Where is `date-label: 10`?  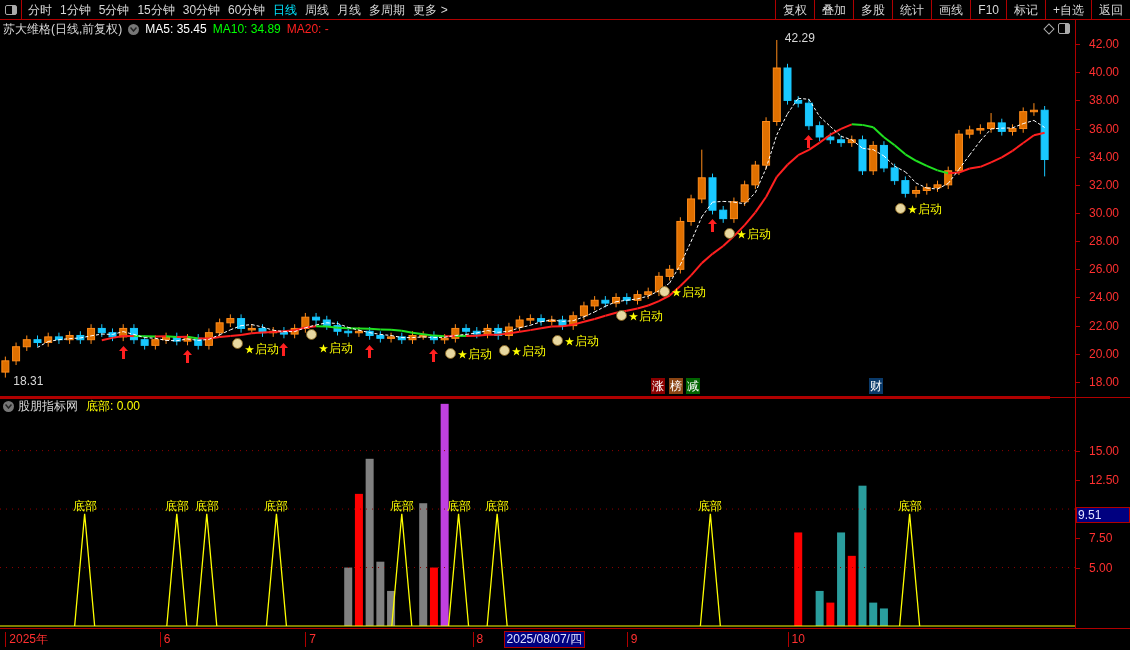
date-label: 10 is located at coordinates (796, 639).